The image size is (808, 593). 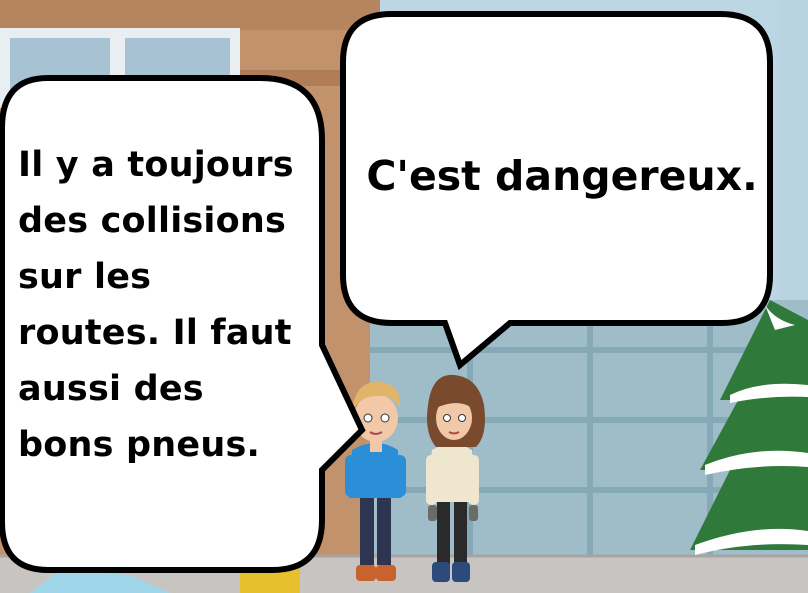 What do you see at coordinates (562, 176) in the screenshot?
I see `right-bubble-text: C'est dangereux.` at bounding box center [562, 176].